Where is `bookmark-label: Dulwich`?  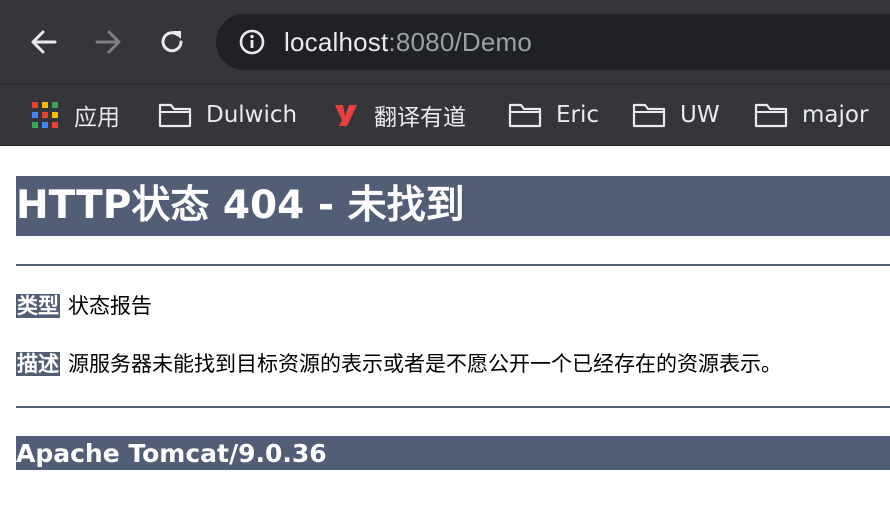
bookmark-label: Dulwich is located at coordinates (252, 115).